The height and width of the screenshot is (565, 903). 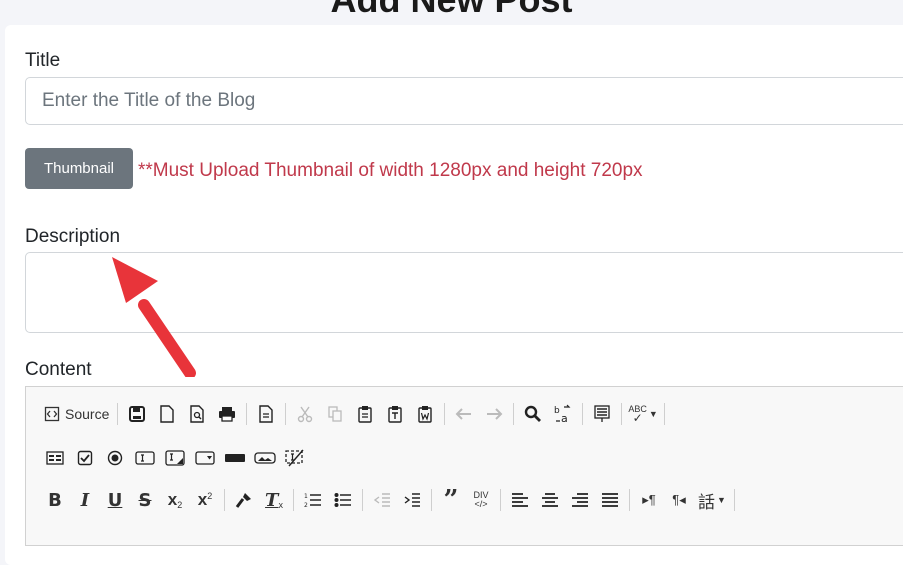 What do you see at coordinates (464, 101) in the screenshot?
I see `title-input` at bounding box center [464, 101].